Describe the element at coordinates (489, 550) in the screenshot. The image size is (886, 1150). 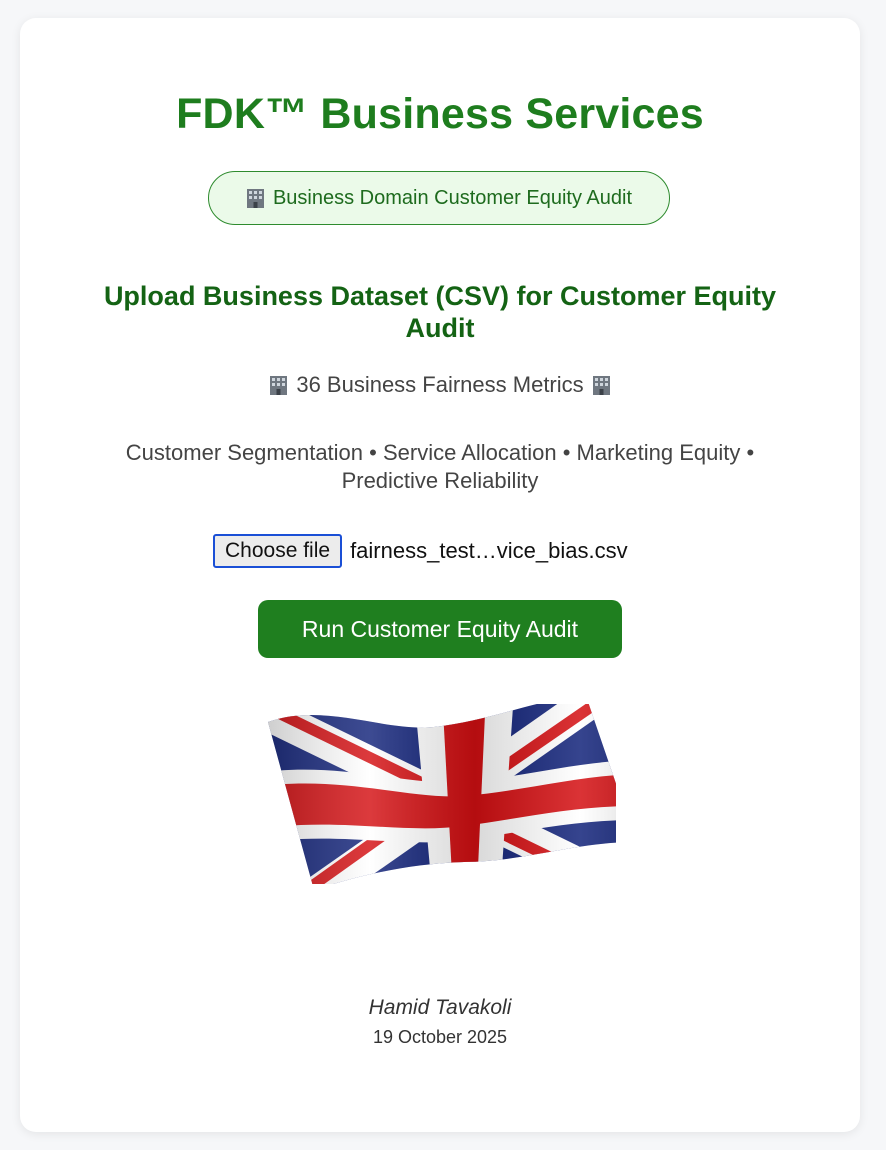
I see `selected-file-name: fairness_test…vice_bias.csv` at that location.